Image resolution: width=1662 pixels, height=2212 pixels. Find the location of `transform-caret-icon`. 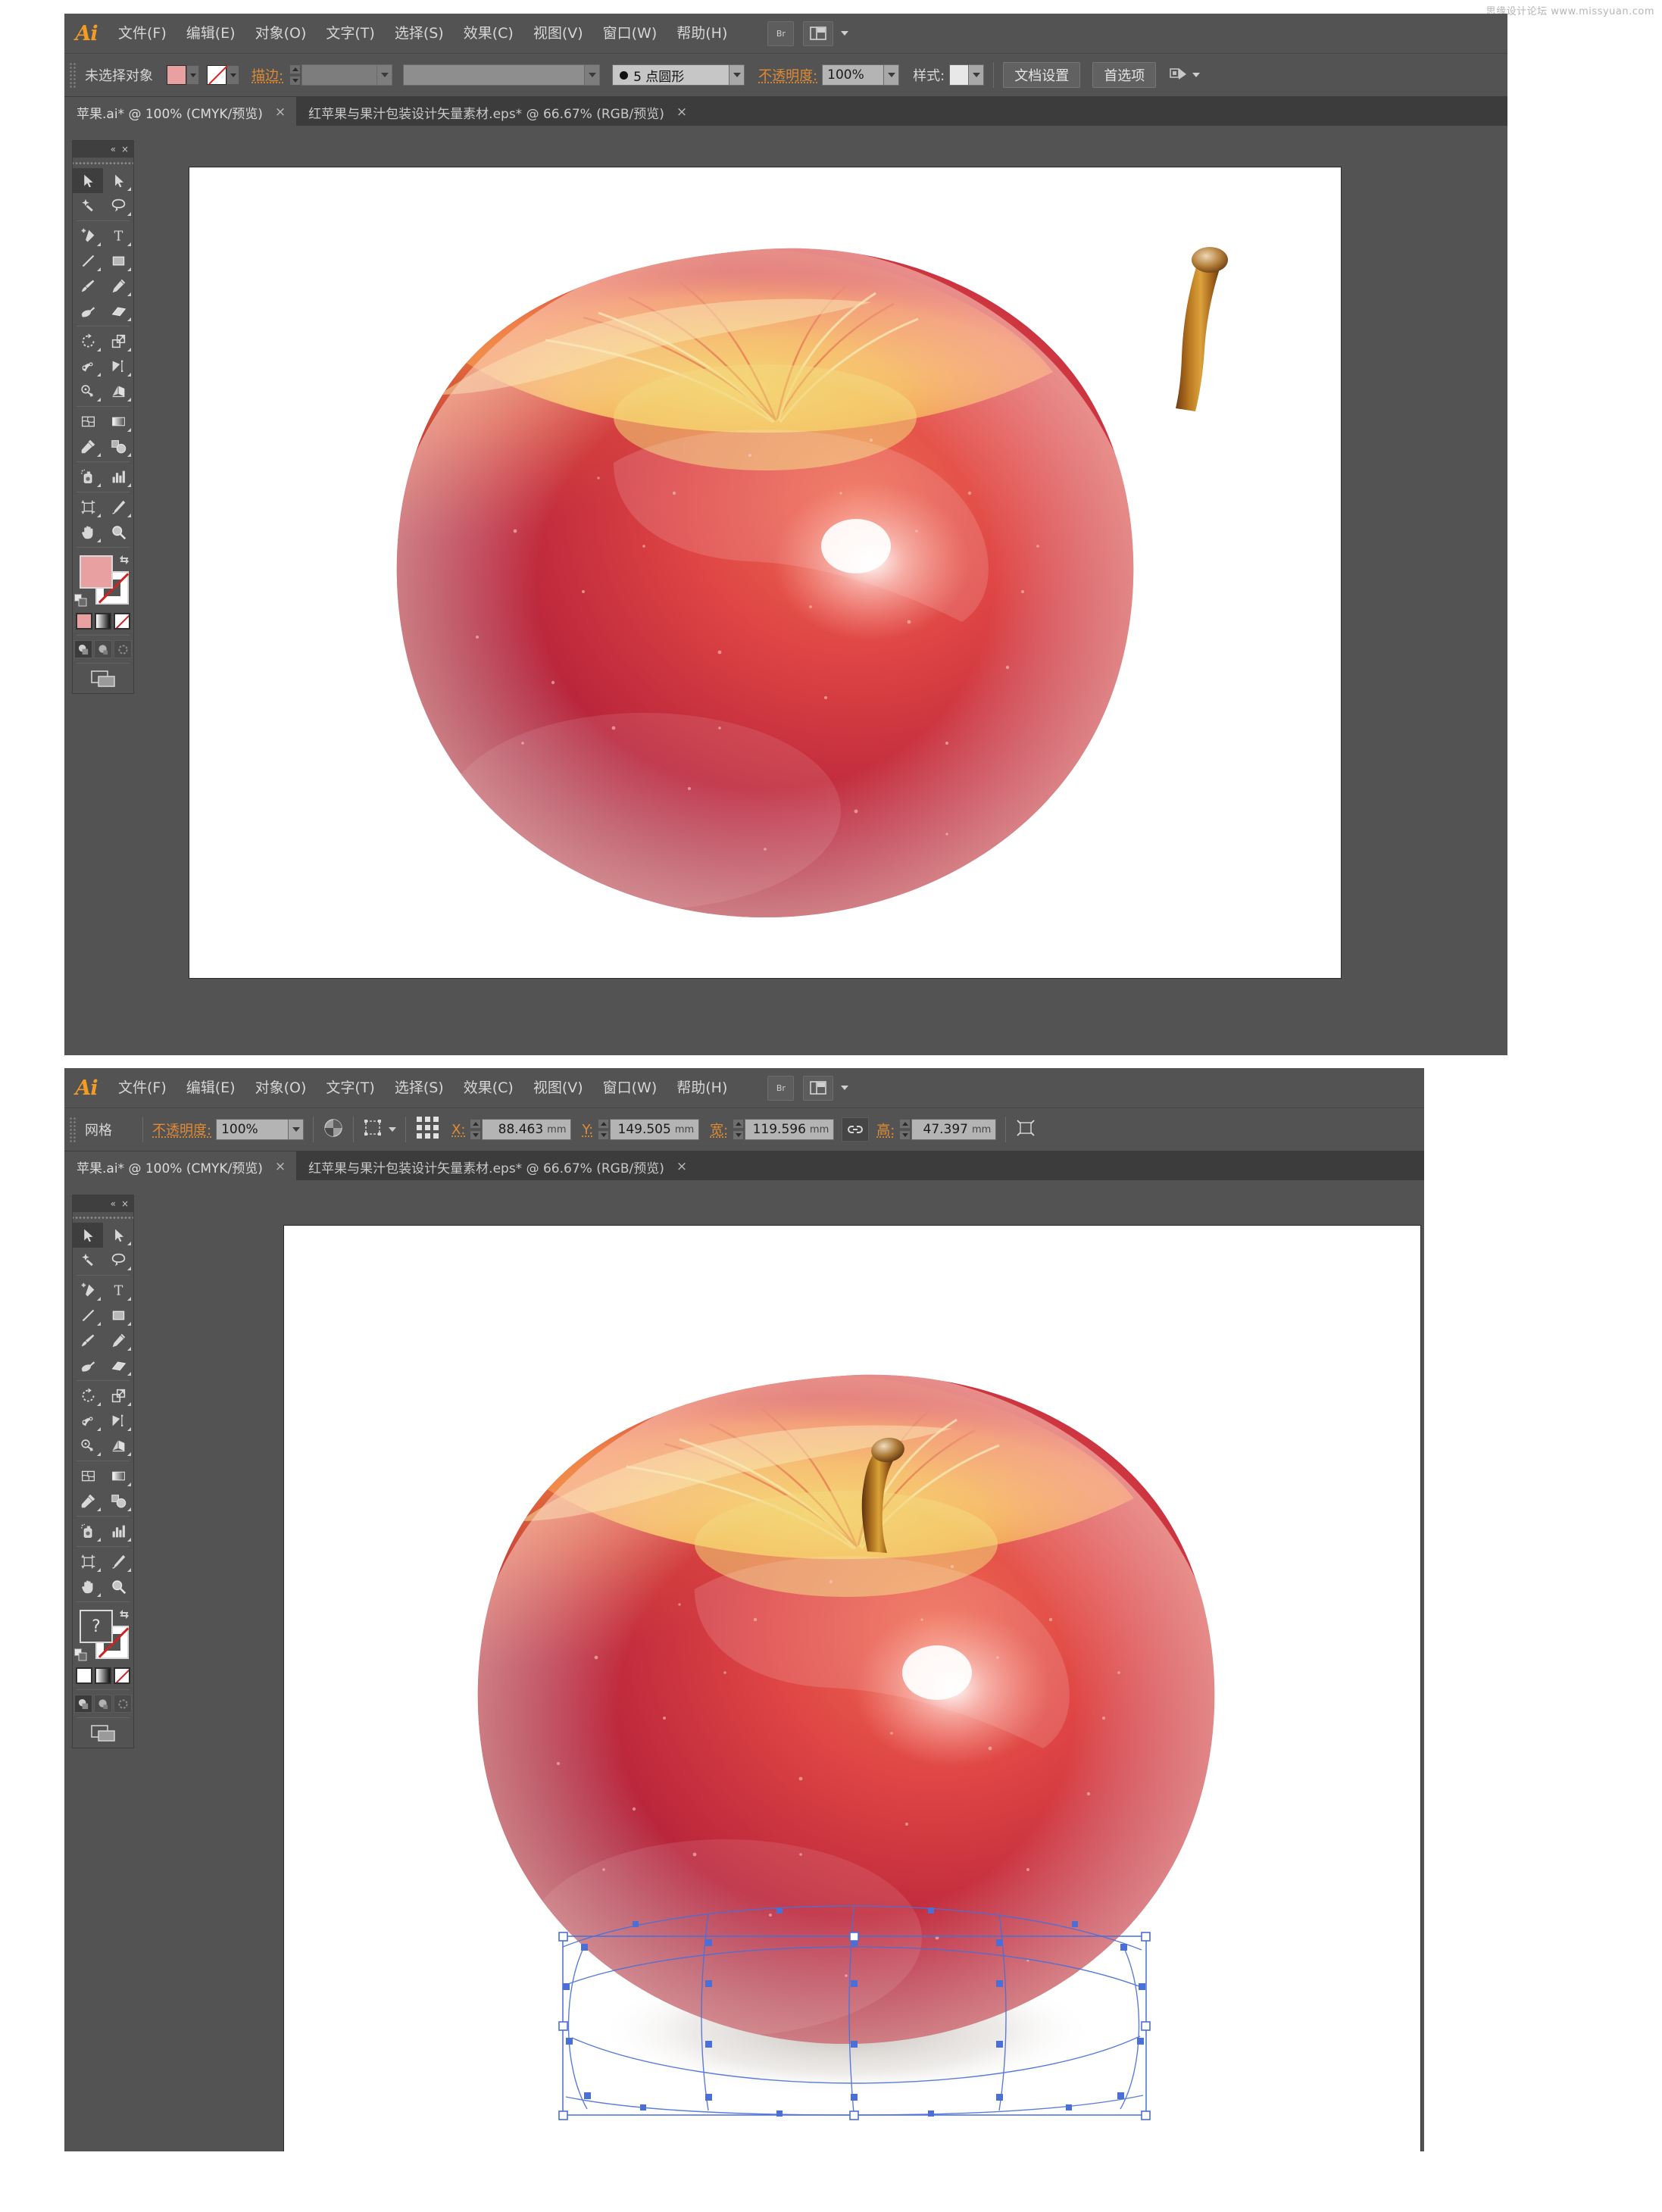

transform-caret-icon is located at coordinates (393, 1129).